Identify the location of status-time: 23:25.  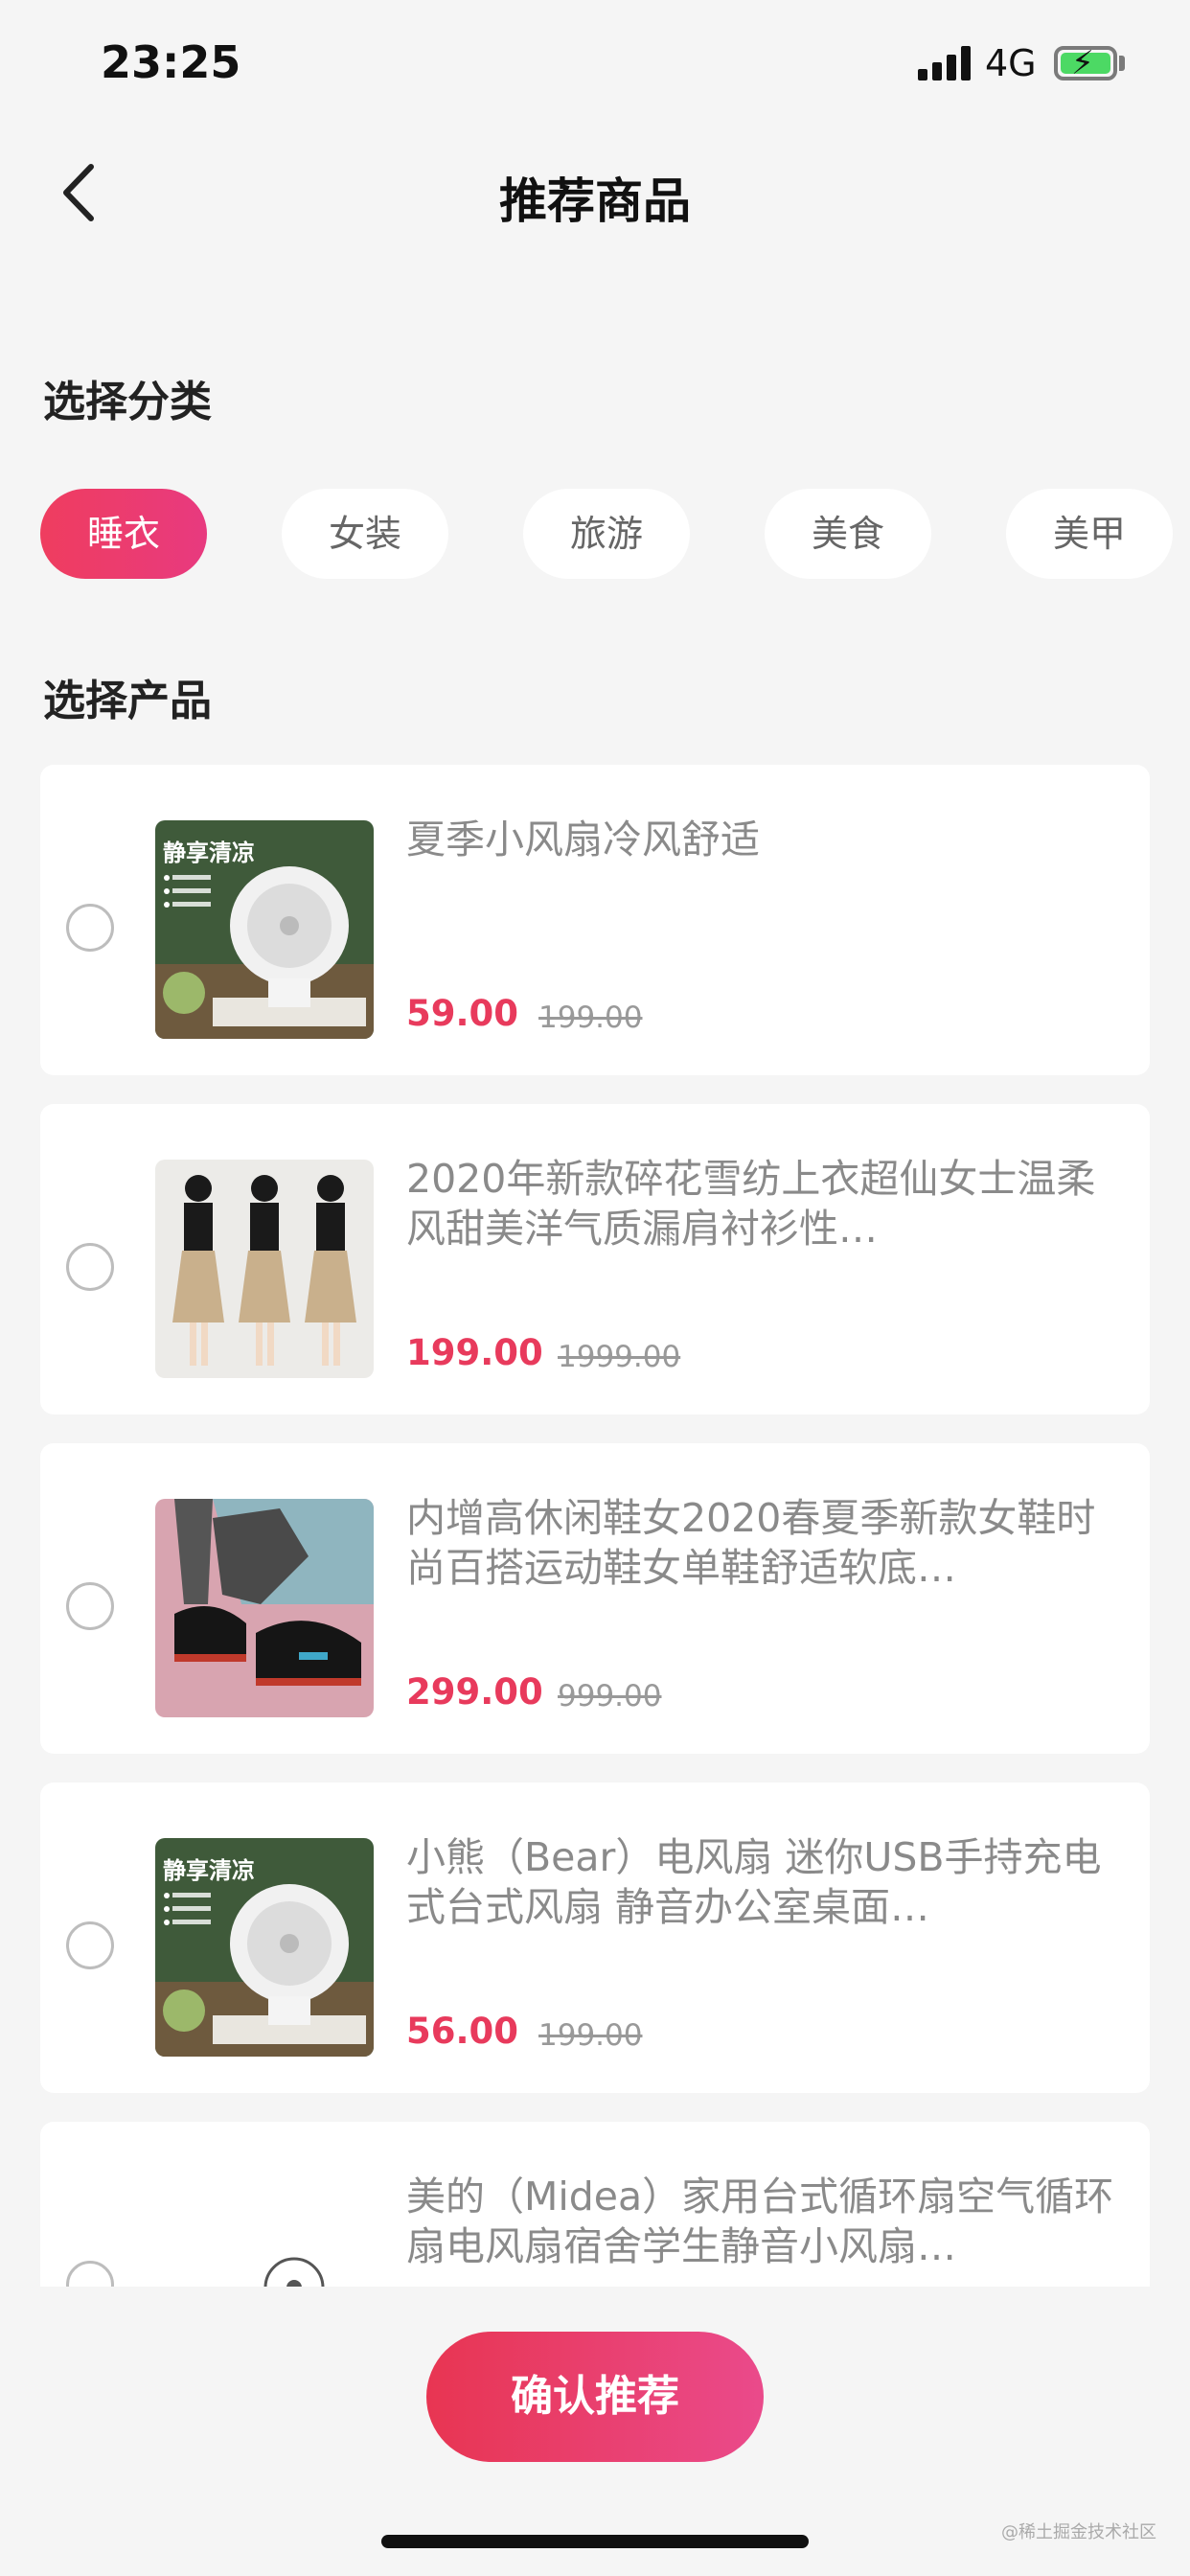
(171, 62).